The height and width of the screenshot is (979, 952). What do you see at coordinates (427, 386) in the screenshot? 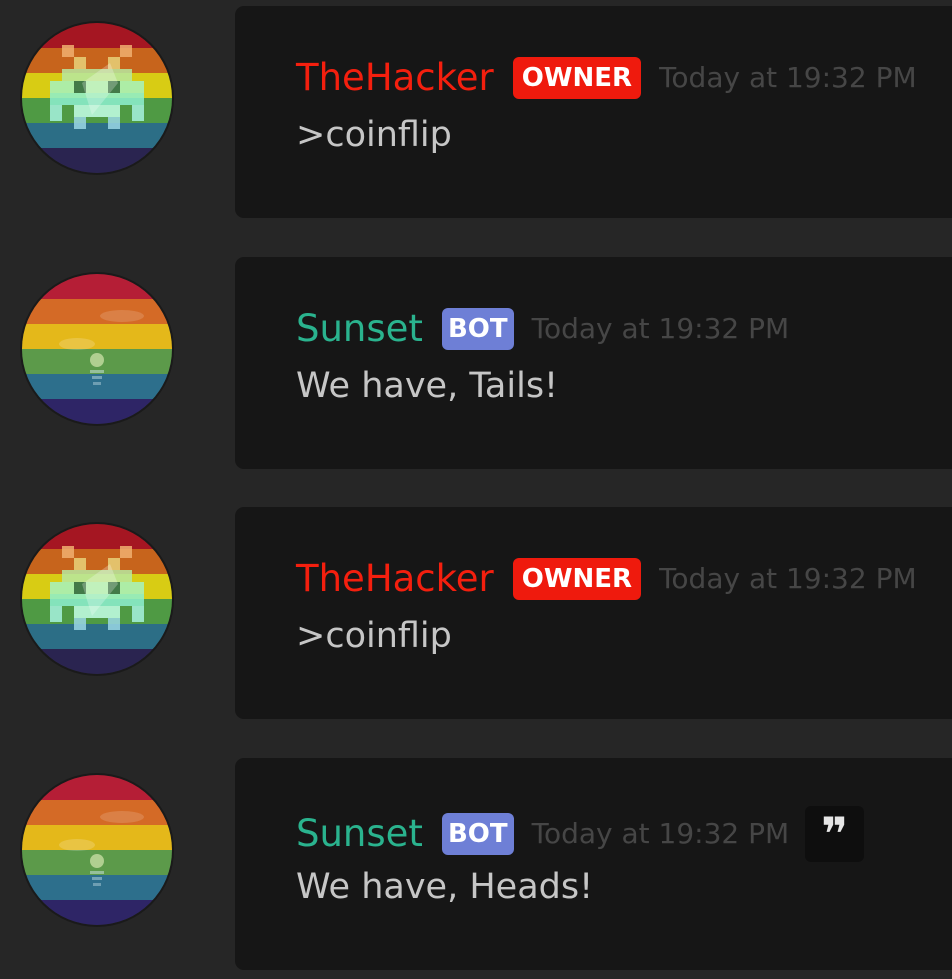
I see `message-content: We have, Tails!` at bounding box center [427, 386].